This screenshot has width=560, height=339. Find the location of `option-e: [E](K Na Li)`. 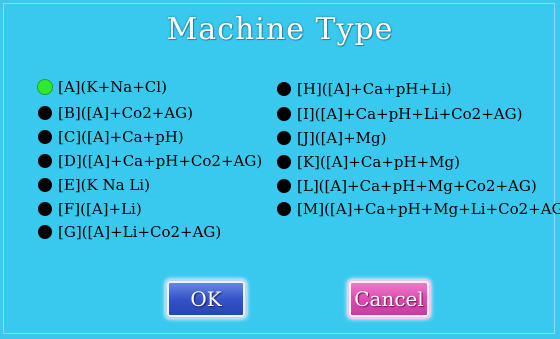

option-e: [E](K Na Li) is located at coordinates (94, 185).